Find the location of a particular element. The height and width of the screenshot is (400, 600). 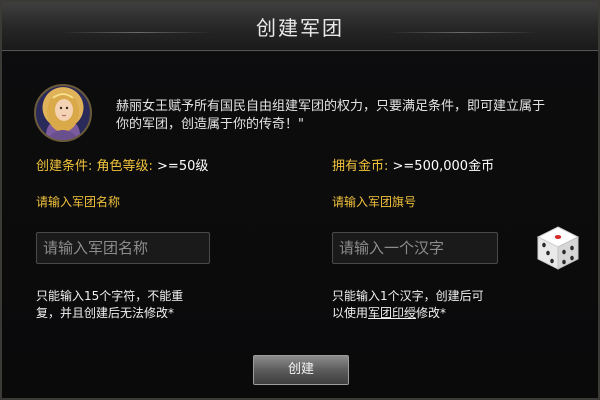

legion-name-note-line-2: 复，并且创建后无法修改* is located at coordinates (105, 313).